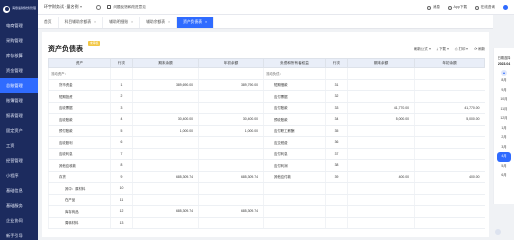 This screenshot has height=240, width=514. Describe the element at coordinates (504, 100) in the screenshot. I see `month-item: 10月` at that location.